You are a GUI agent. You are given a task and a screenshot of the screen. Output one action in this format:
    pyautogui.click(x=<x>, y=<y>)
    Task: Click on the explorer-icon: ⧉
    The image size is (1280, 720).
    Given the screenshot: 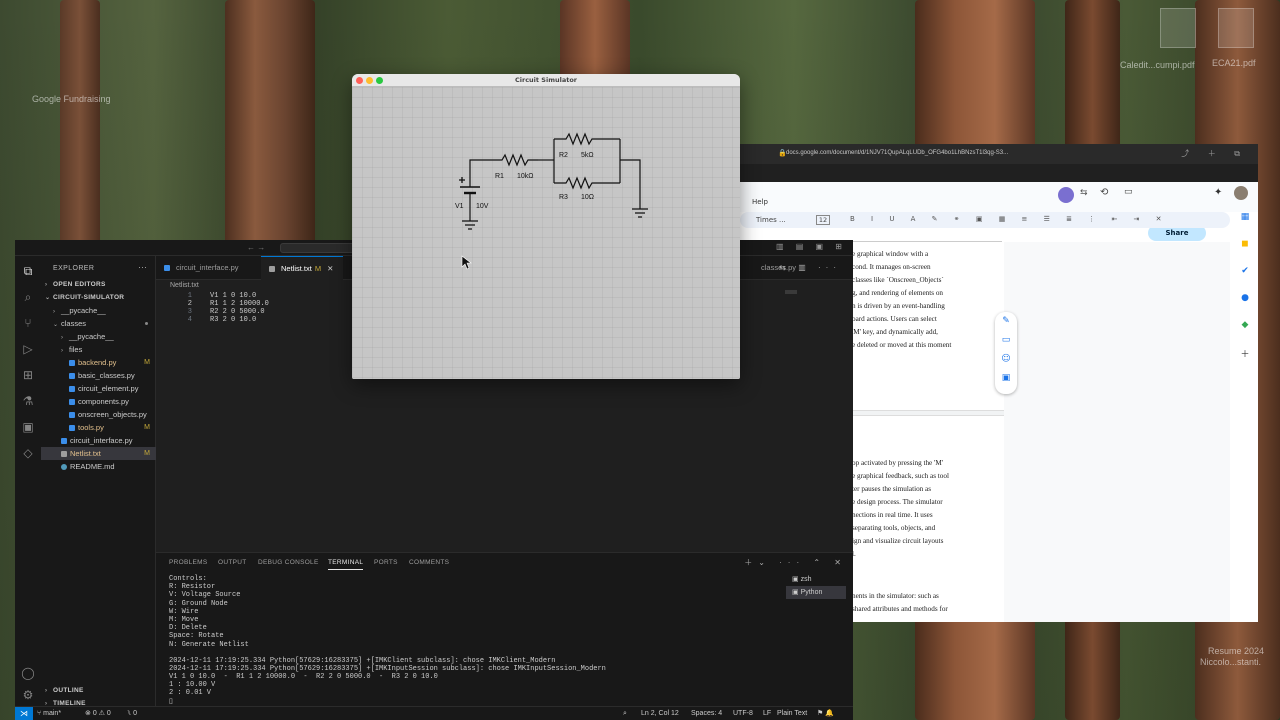 What is the action you would take?
    pyautogui.click(x=28, y=271)
    